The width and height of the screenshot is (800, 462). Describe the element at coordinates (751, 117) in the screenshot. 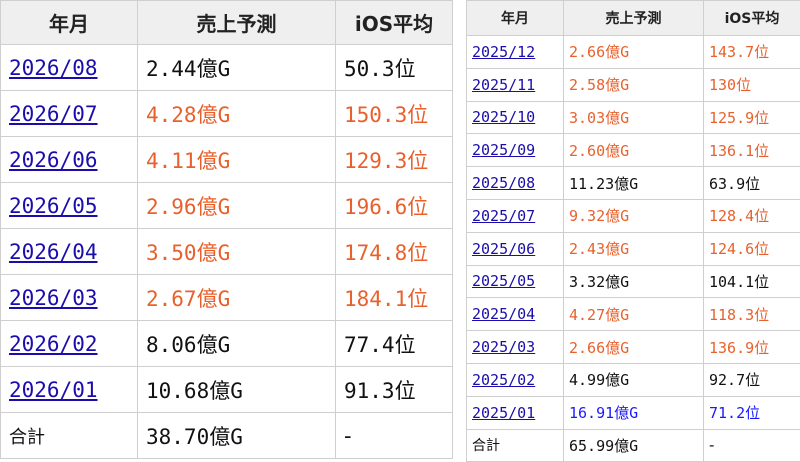

I see `ios-rank-cell: 125.9位` at that location.